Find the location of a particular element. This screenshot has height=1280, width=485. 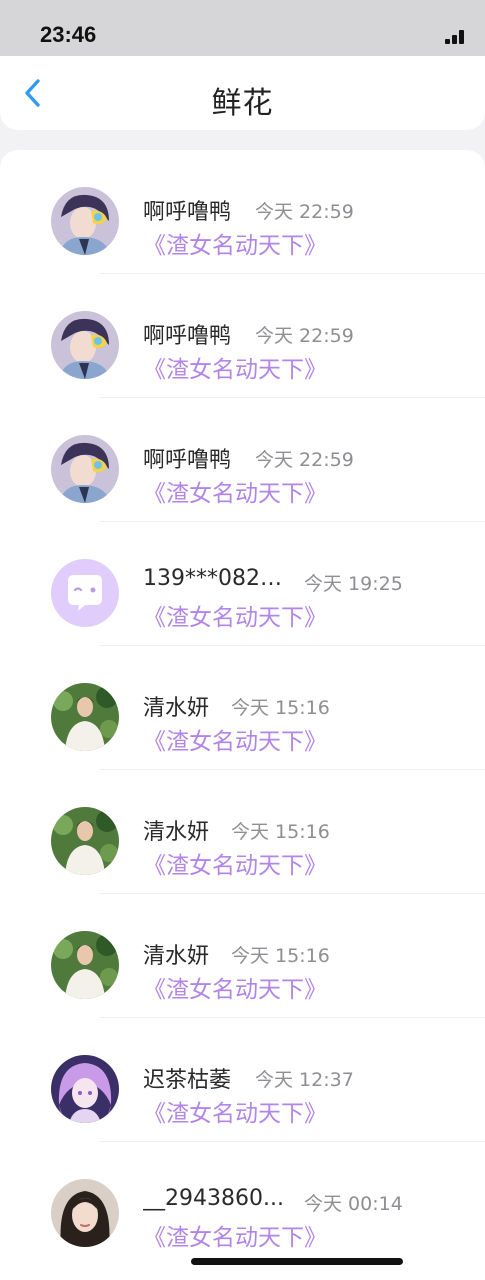

timestamp: 今天 19:25 is located at coordinates (353, 584).